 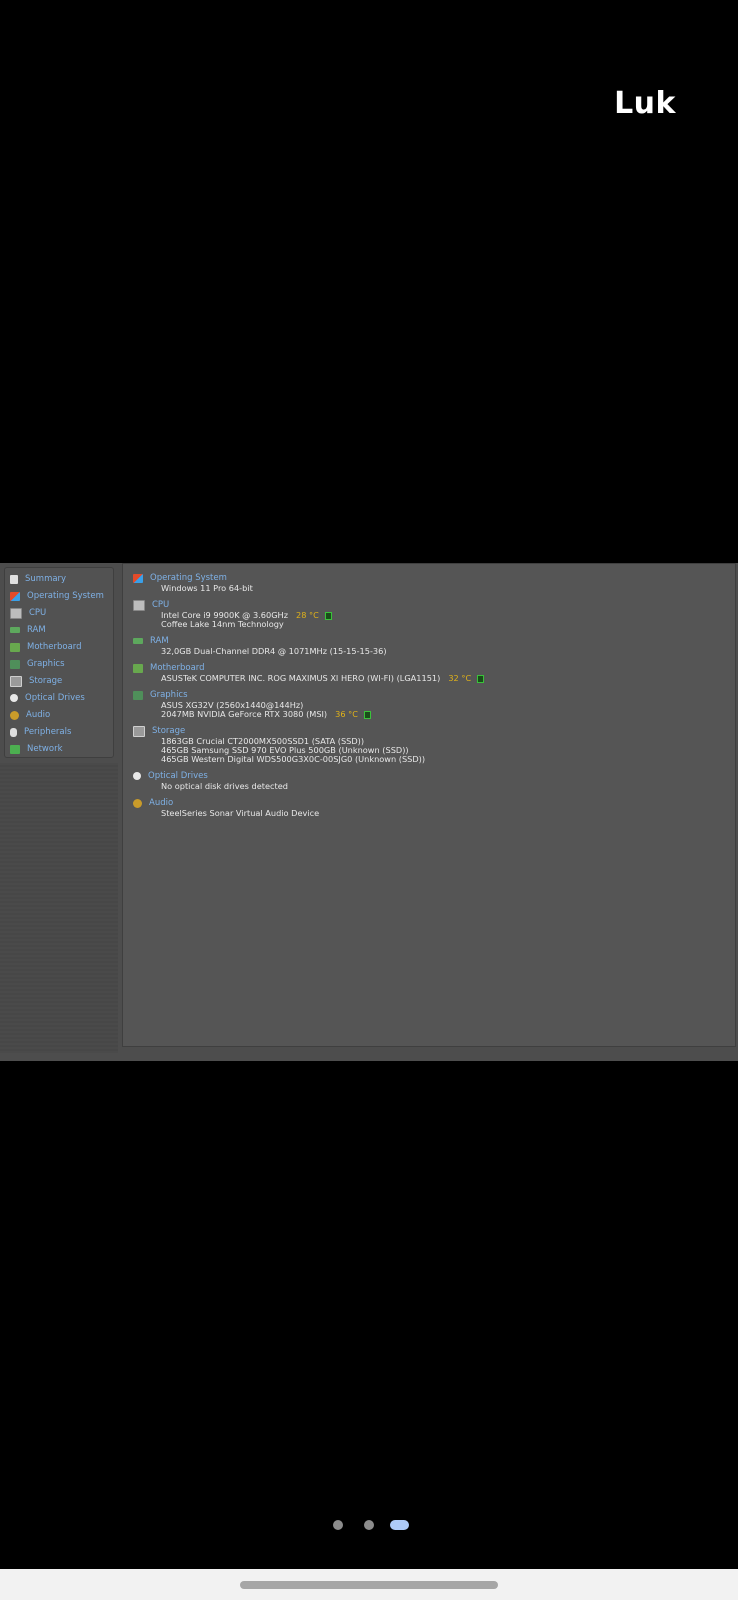 What do you see at coordinates (38, 715) in the screenshot?
I see `sidebar-item-label: Audio` at bounding box center [38, 715].